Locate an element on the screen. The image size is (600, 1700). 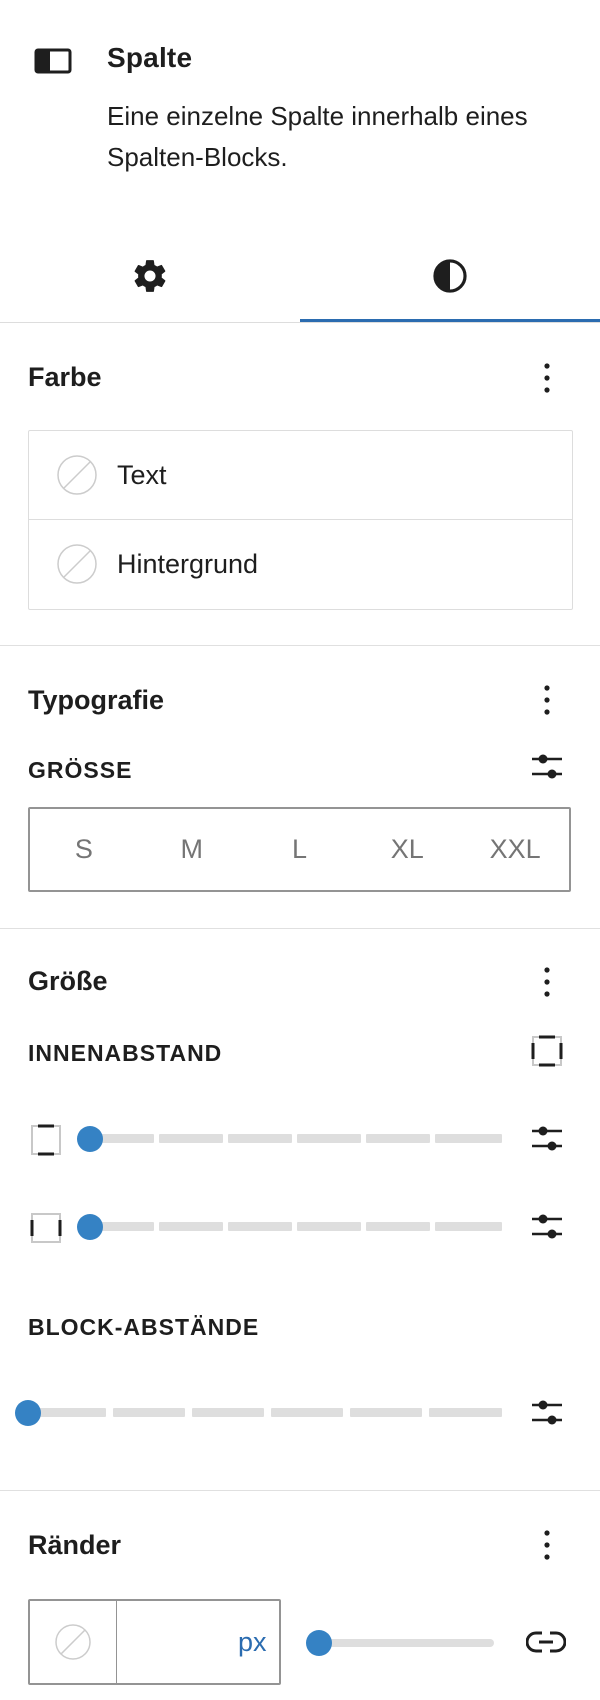
custom-padding-vertical-button is located at coordinates (547, 1139).